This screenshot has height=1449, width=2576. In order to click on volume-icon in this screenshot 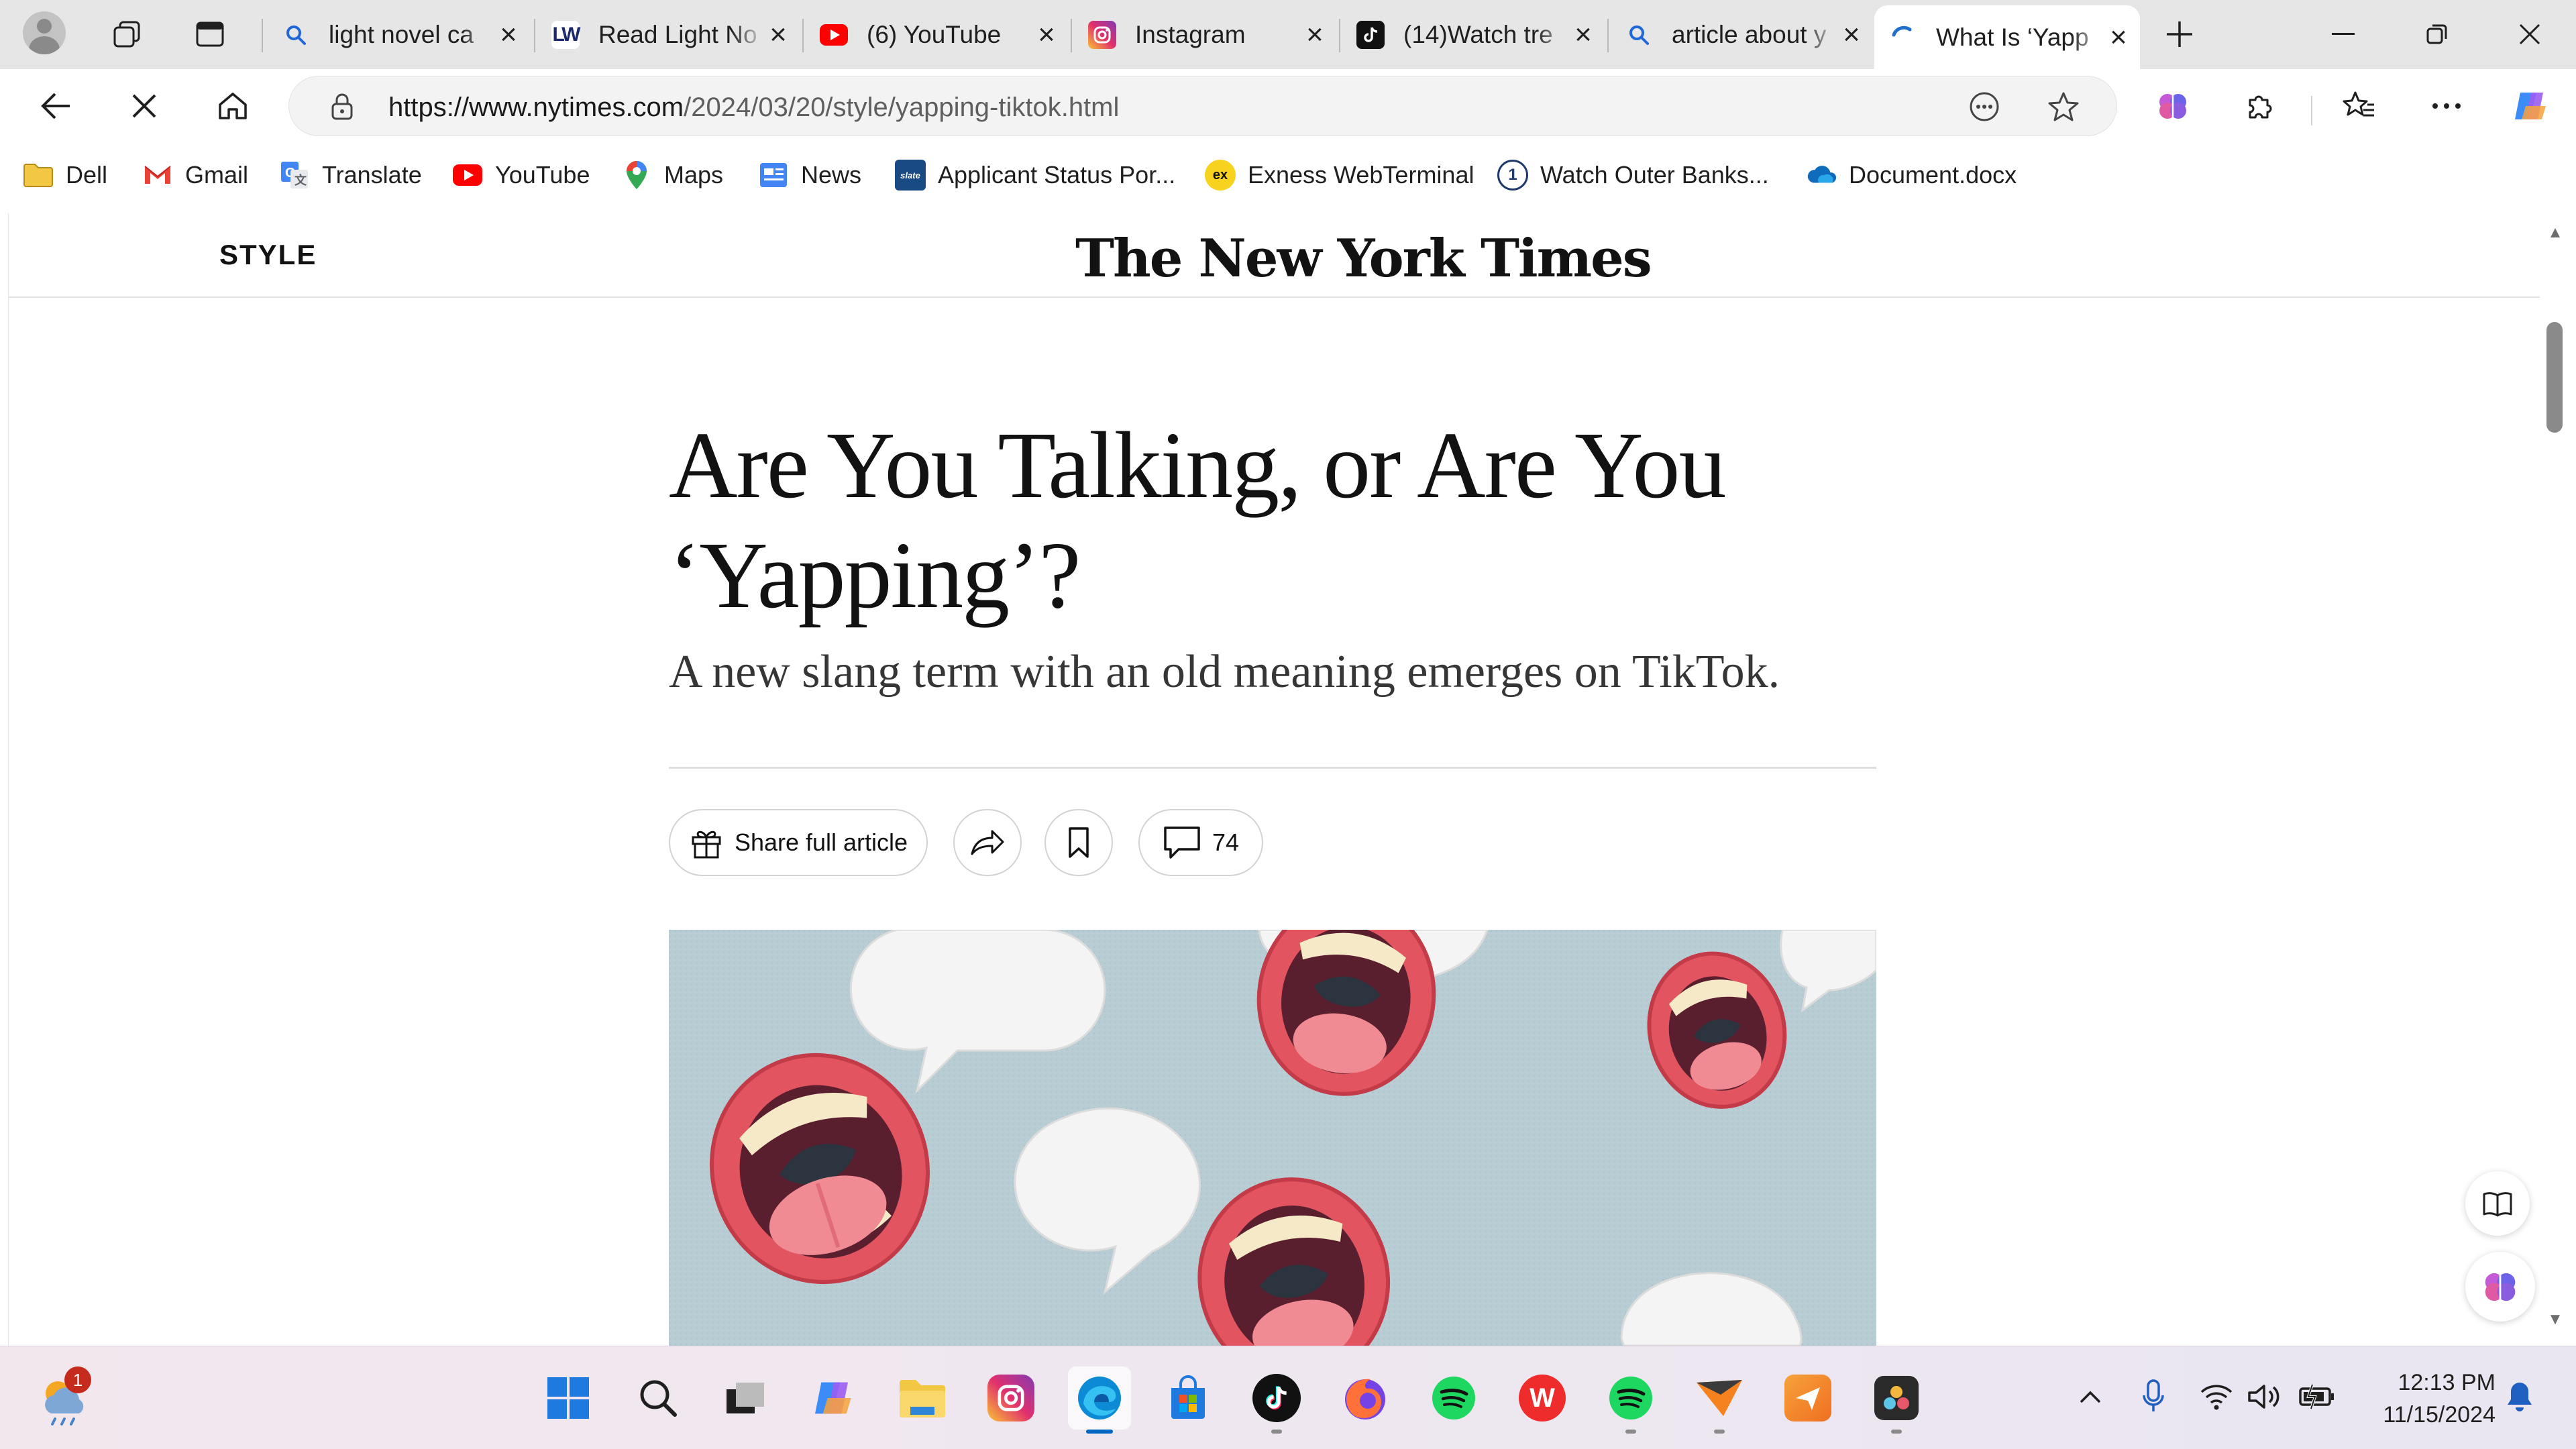, I will do `click(2265, 1396)`.